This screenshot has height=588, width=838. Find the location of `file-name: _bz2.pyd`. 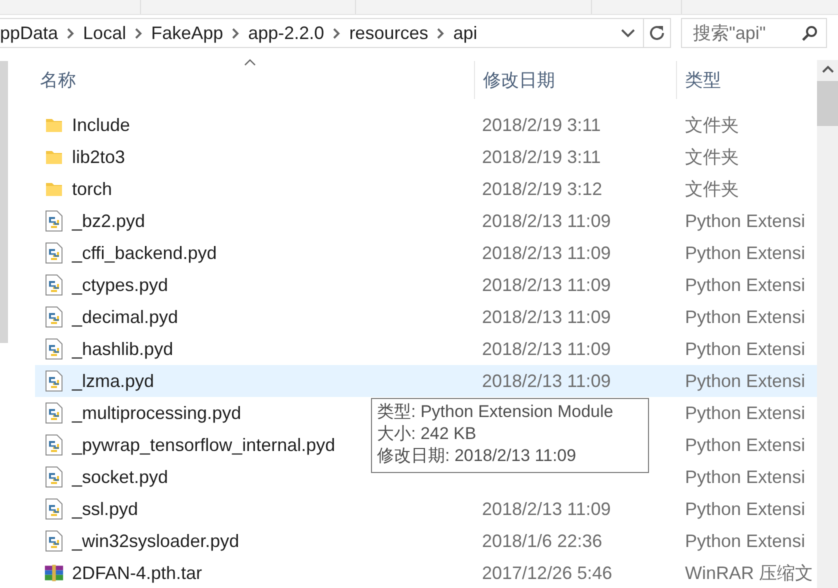

file-name: _bz2.pyd is located at coordinates (109, 221).